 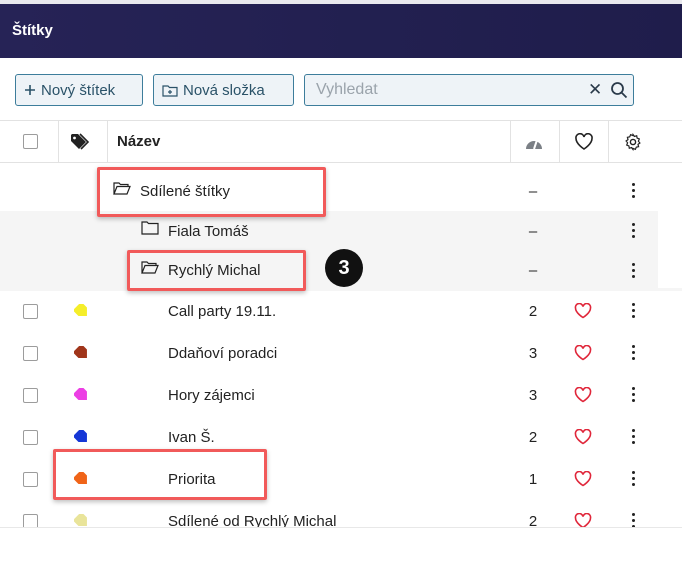 I want to click on folder-icon, so click(x=150, y=228).